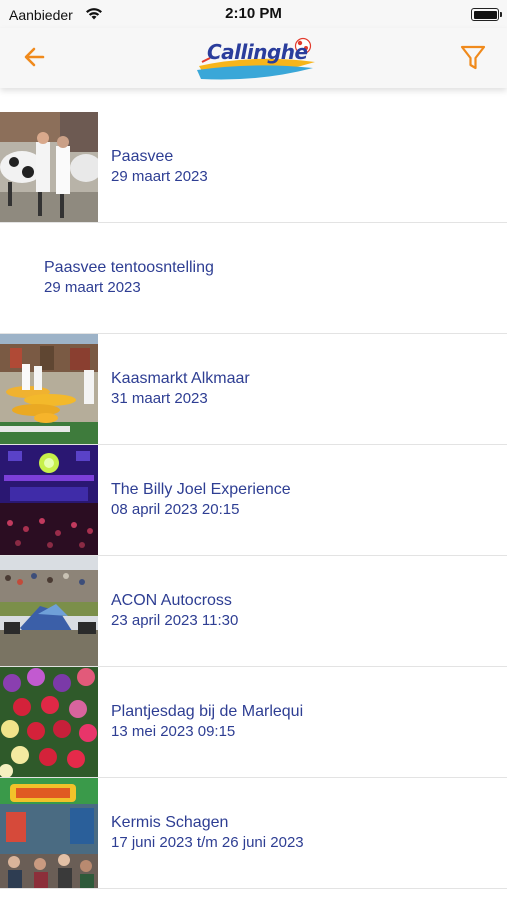  What do you see at coordinates (207, 842) in the screenshot?
I see `event-date: 17 juni 2023 t/m 26 juni 2023` at bounding box center [207, 842].